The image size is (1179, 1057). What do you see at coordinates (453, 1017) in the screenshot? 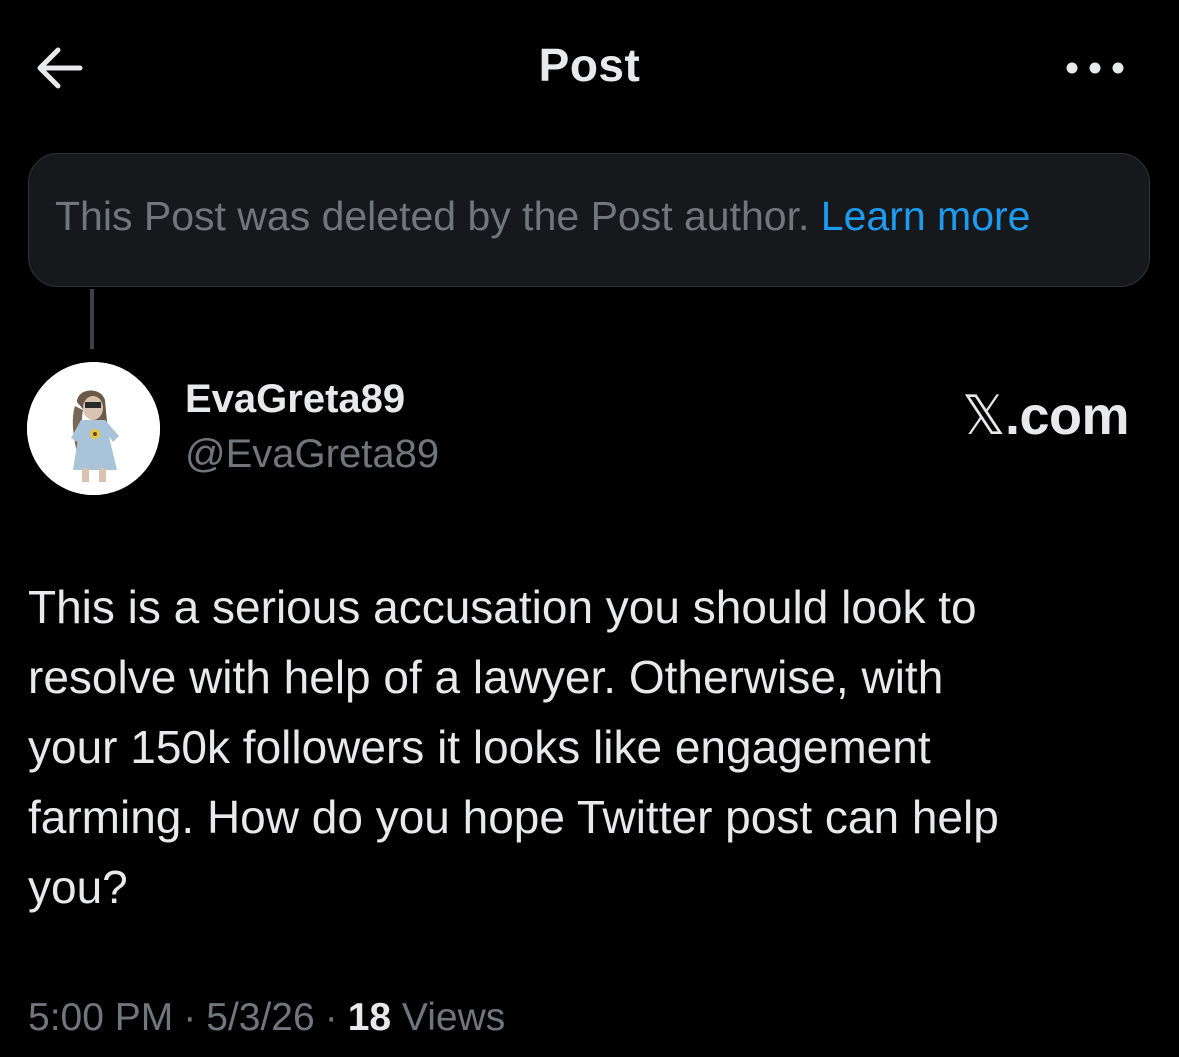
I see `views-label: Views` at bounding box center [453, 1017].